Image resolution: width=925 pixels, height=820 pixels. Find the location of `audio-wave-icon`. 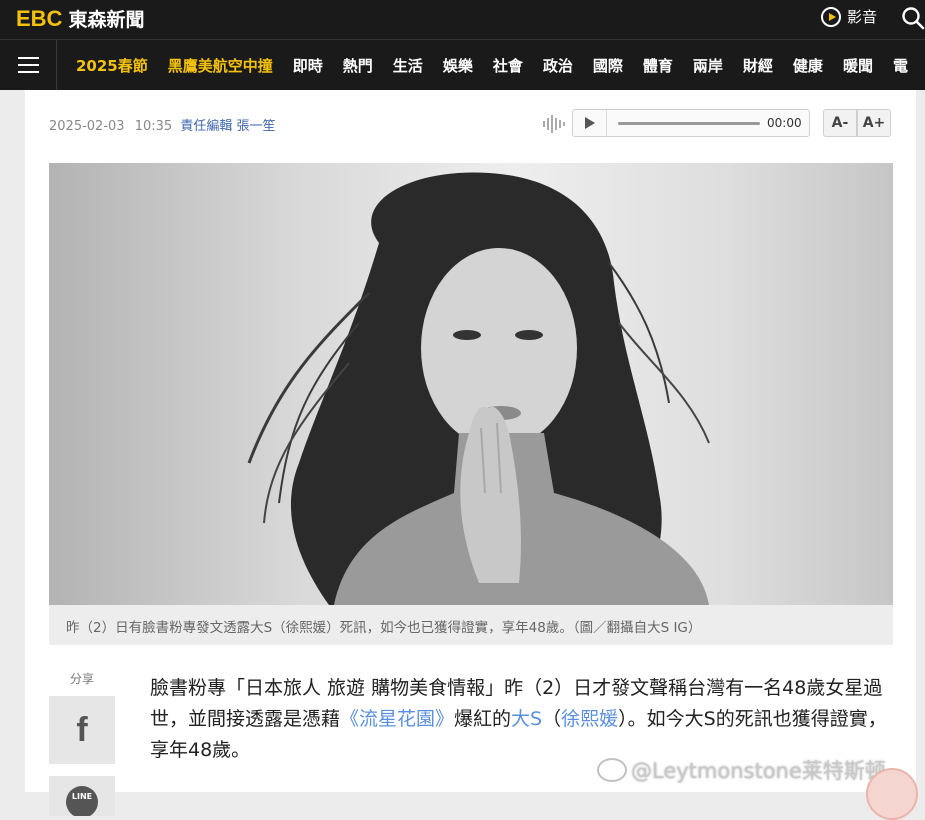

audio-wave-icon is located at coordinates (554, 124).